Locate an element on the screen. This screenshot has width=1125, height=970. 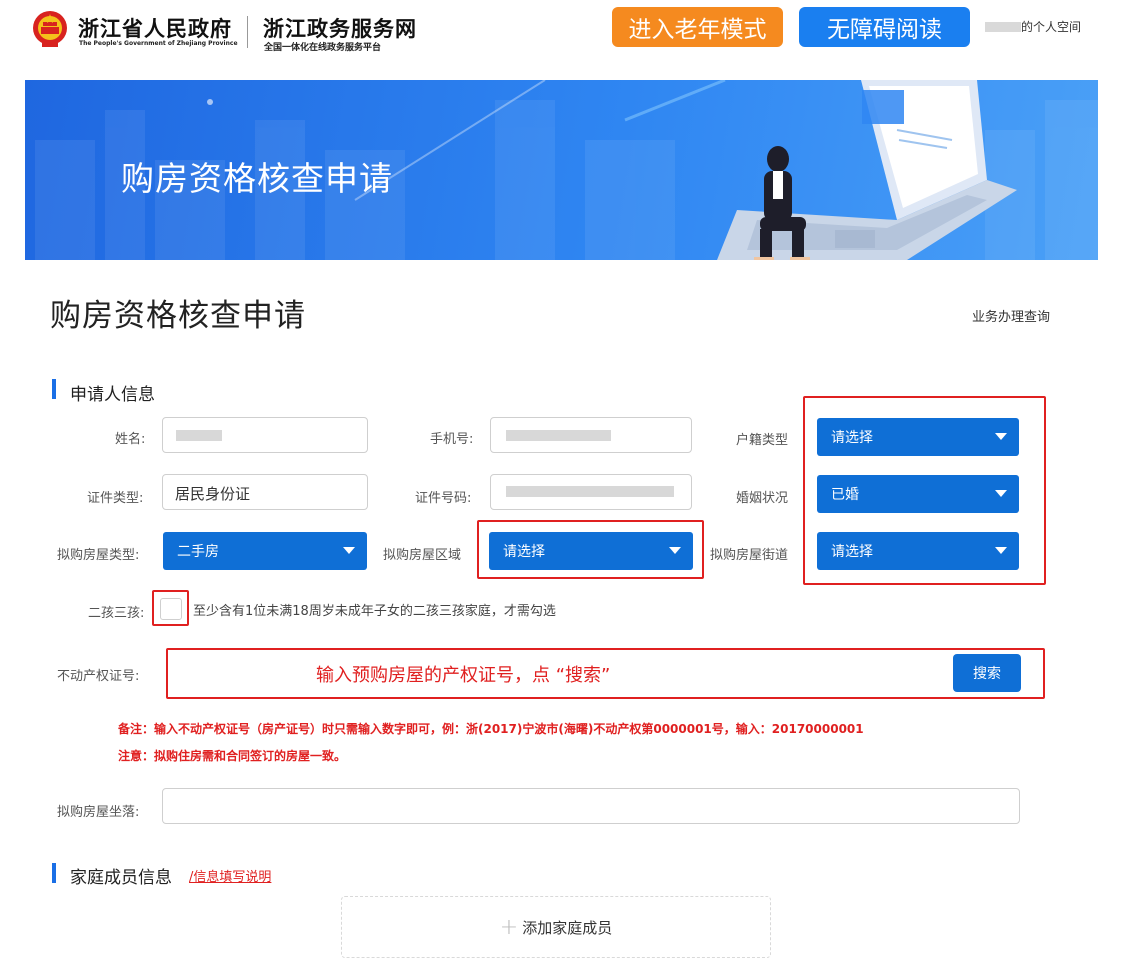
annotation-box-region is located at coordinates (590, 549).